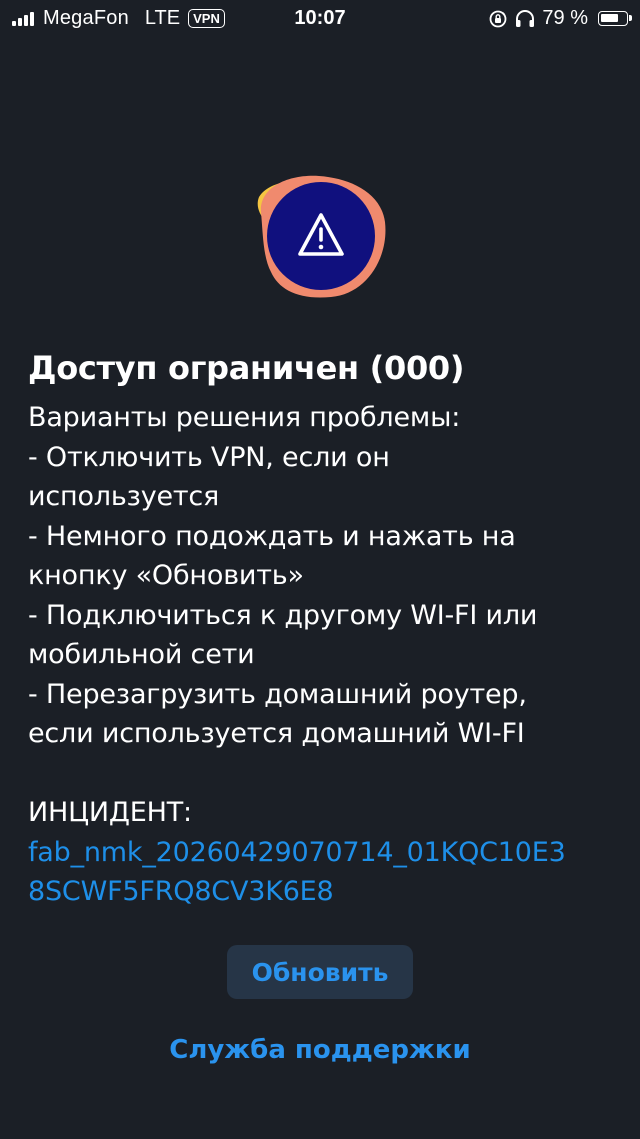 The width and height of the screenshot is (640, 1139). What do you see at coordinates (124, 496) in the screenshot?
I see `description-line: используется` at bounding box center [124, 496].